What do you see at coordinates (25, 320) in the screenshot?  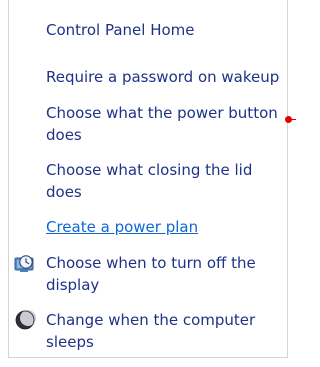 I see `moon-icon` at bounding box center [25, 320].